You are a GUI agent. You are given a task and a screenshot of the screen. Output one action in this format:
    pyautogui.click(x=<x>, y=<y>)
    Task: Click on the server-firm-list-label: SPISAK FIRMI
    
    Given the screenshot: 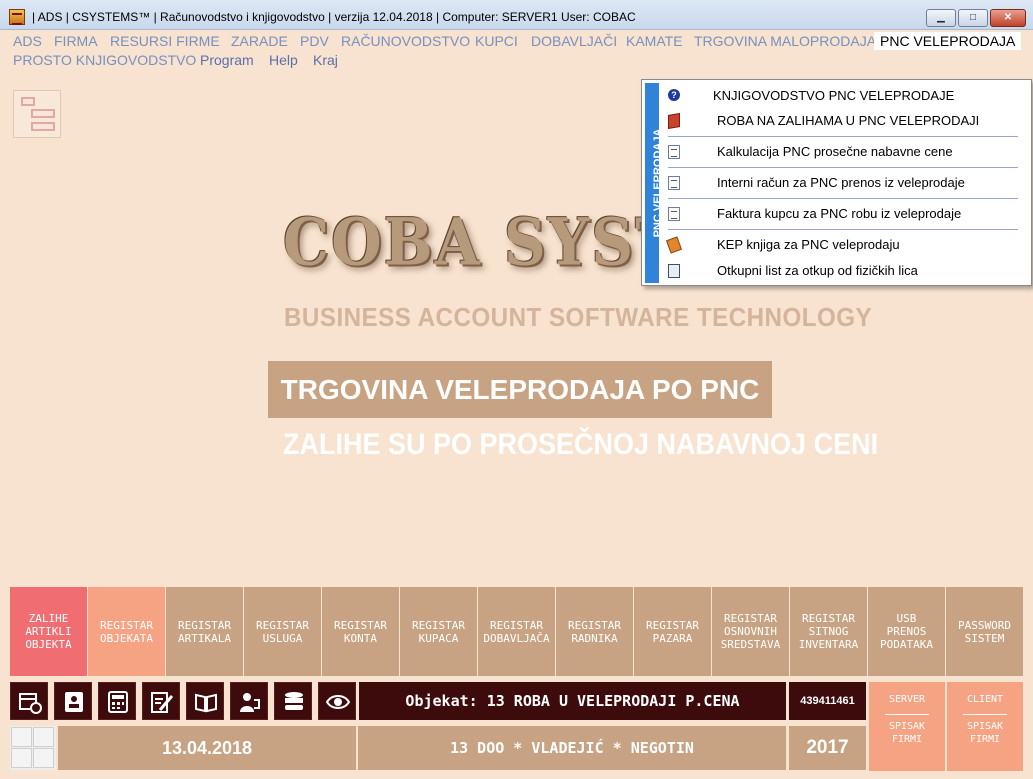 What is the action you would take?
    pyautogui.click(x=907, y=733)
    